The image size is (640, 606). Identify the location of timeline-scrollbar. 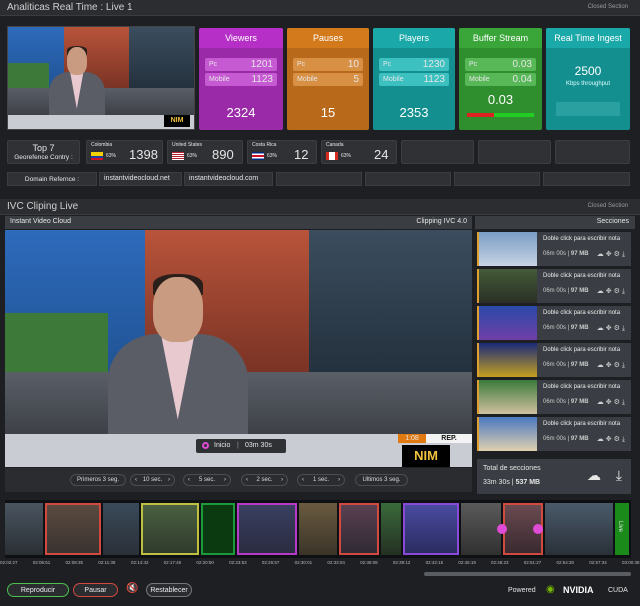
(527, 574).